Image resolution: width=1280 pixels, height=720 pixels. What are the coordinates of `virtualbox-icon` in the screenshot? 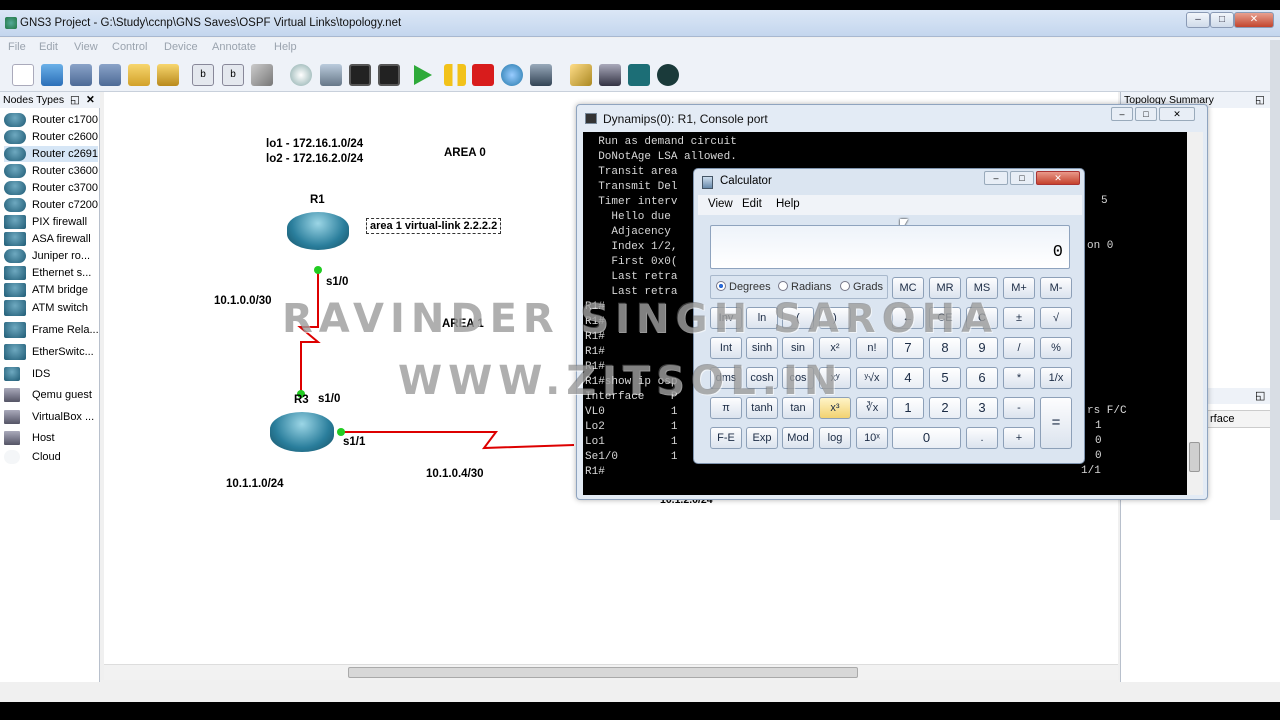 It's located at (541, 75).